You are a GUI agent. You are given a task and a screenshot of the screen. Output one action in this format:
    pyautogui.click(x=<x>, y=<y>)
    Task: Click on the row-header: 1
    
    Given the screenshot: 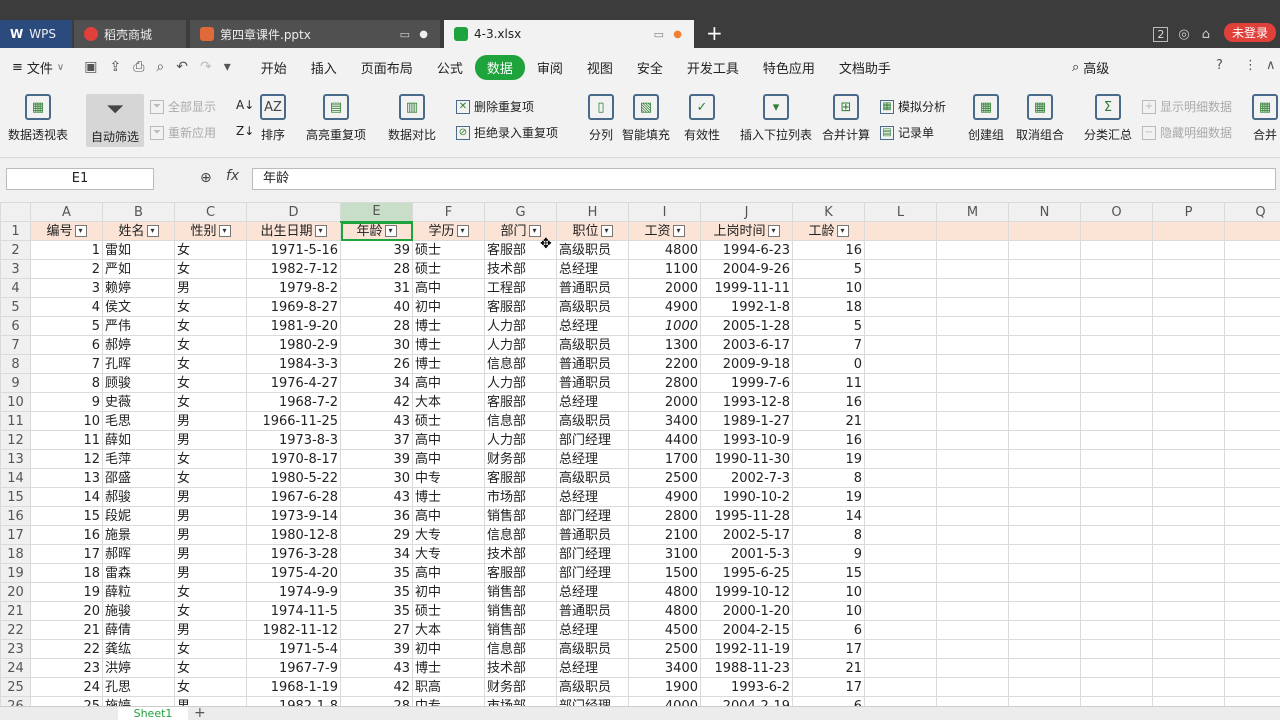 What is the action you would take?
    pyautogui.click(x=15, y=231)
    